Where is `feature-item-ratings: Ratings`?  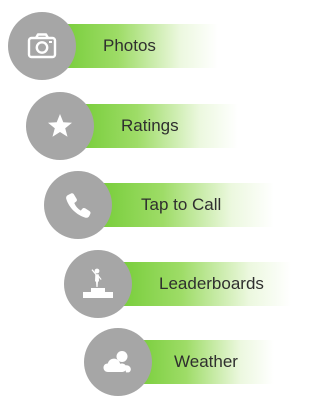 feature-item-ratings: Ratings is located at coordinates (132, 126).